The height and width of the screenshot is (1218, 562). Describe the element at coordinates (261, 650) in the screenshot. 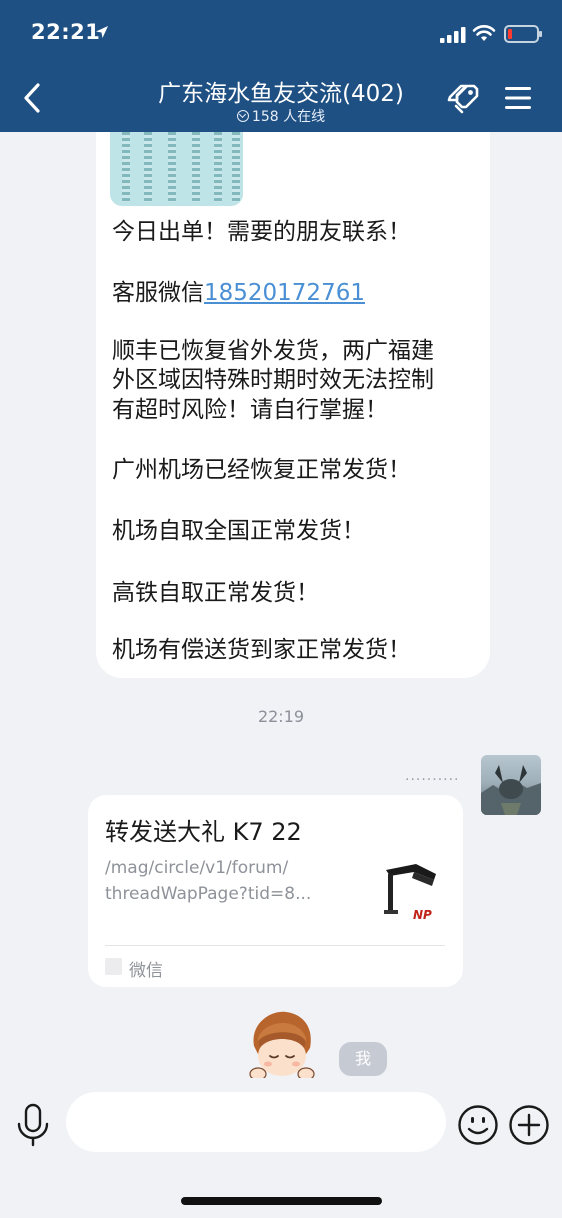

I see `message-text: 机场有偿送货到家正常发货！` at that location.